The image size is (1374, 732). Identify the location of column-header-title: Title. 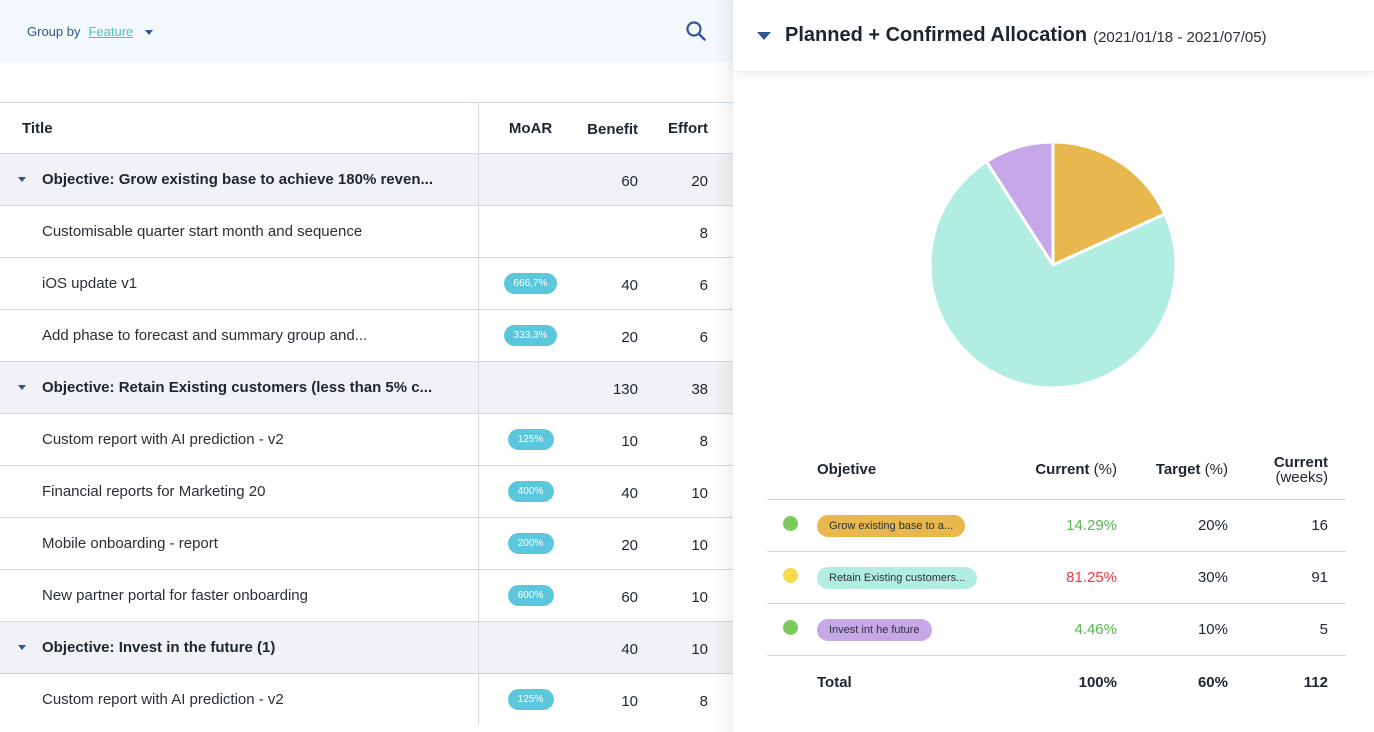
(239, 128).